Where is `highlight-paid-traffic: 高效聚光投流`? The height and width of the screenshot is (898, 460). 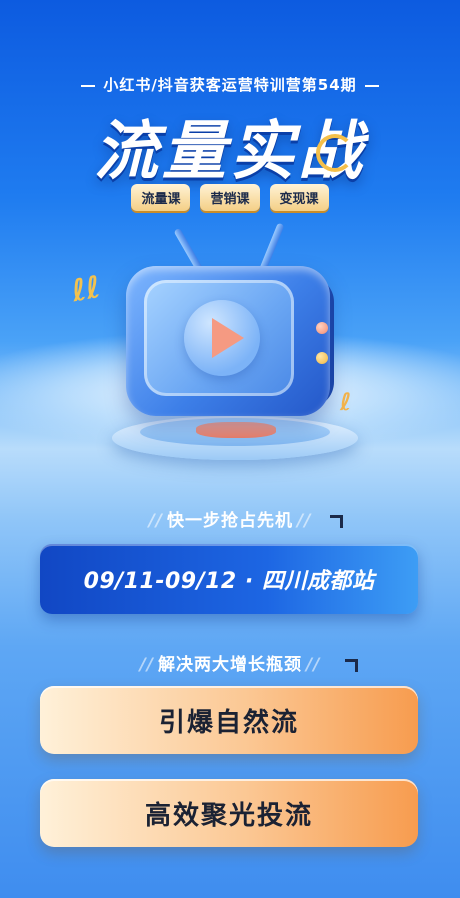 highlight-paid-traffic: 高效聚光投流 is located at coordinates (229, 813).